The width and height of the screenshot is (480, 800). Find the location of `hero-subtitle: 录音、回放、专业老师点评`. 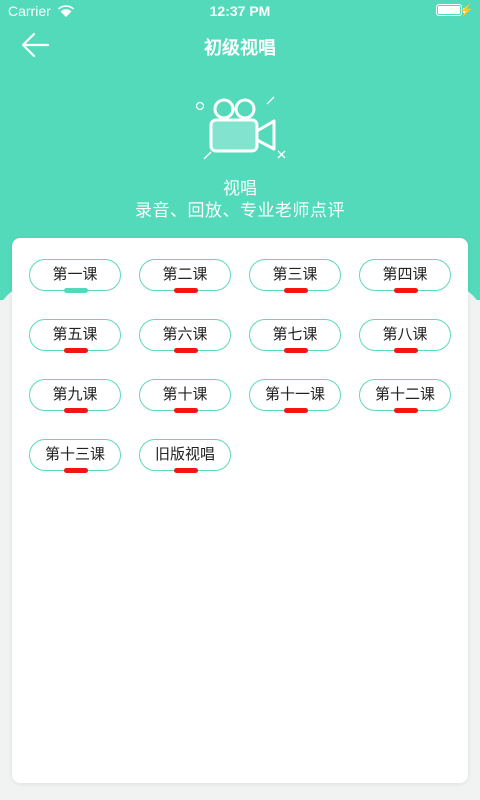

hero-subtitle: 录音、回放、专业老师点评 is located at coordinates (240, 211).